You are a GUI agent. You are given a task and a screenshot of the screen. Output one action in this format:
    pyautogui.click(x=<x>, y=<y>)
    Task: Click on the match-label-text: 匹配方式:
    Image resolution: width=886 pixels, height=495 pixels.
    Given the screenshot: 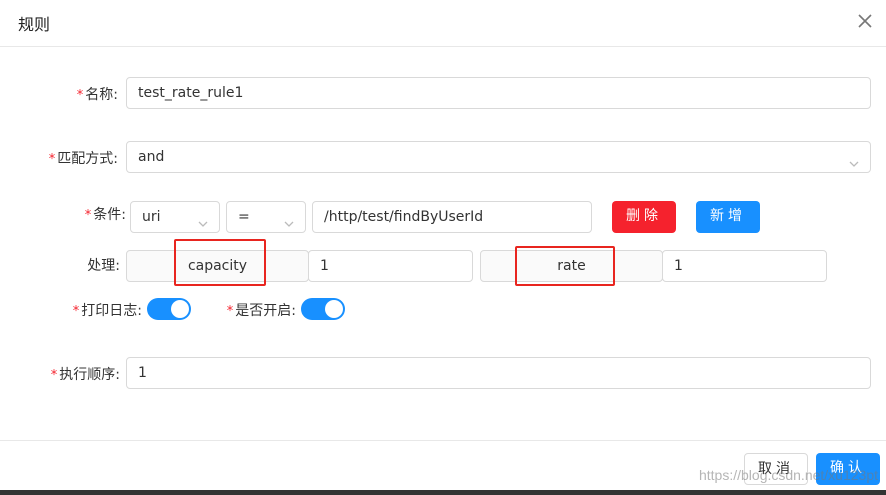 What is the action you would take?
    pyautogui.click(x=87, y=159)
    